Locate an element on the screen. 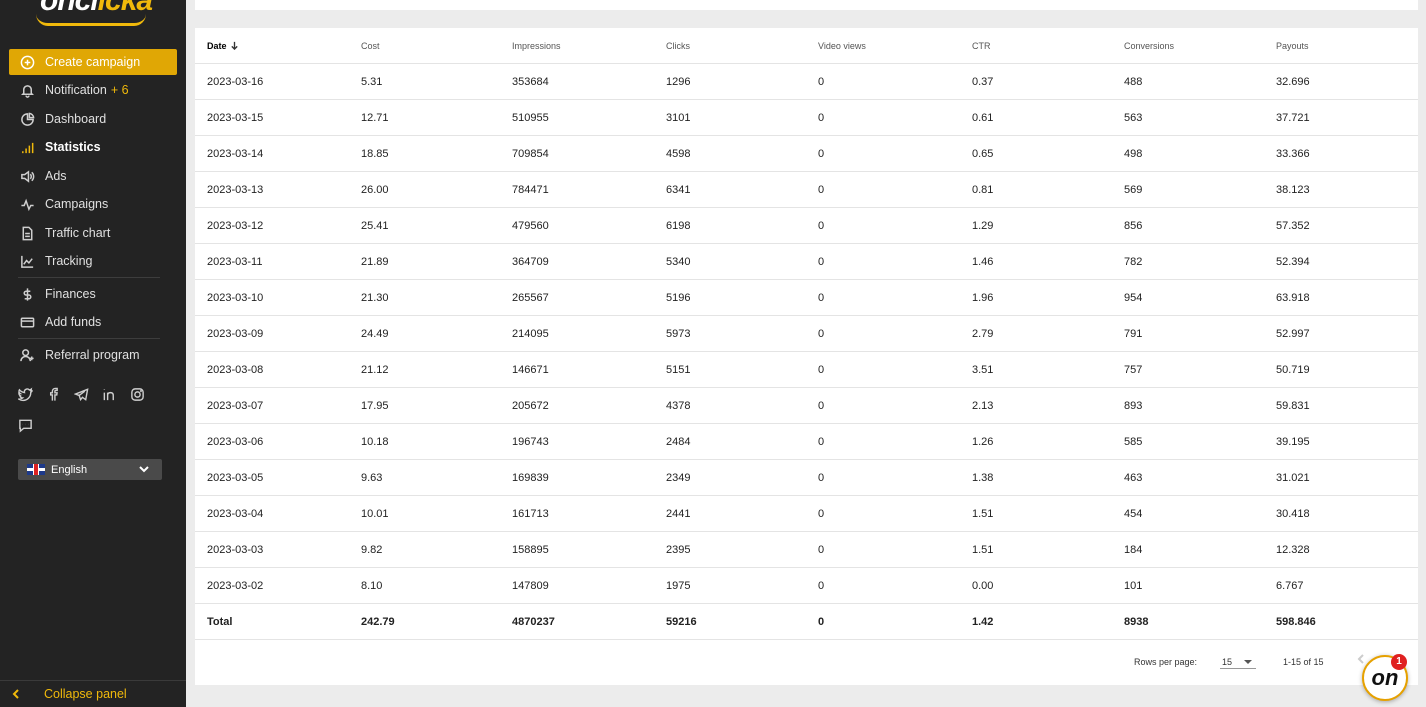 This screenshot has height=707, width=1426. header-date: Date is located at coordinates (223, 46).